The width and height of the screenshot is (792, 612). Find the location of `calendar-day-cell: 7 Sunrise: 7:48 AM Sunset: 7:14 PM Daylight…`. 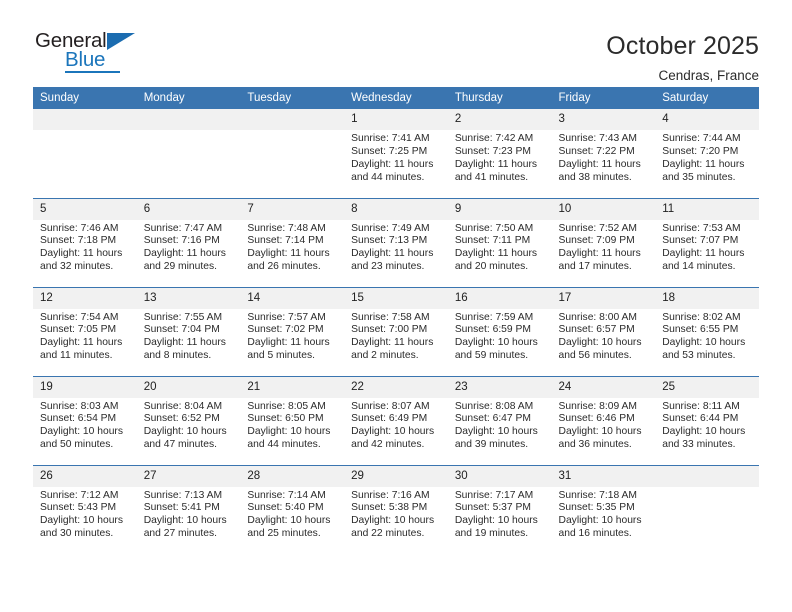

calendar-day-cell: 7 Sunrise: 7:48 AM Sunset: 7:14 PM Daylight… is located at coordinates (292, 242).